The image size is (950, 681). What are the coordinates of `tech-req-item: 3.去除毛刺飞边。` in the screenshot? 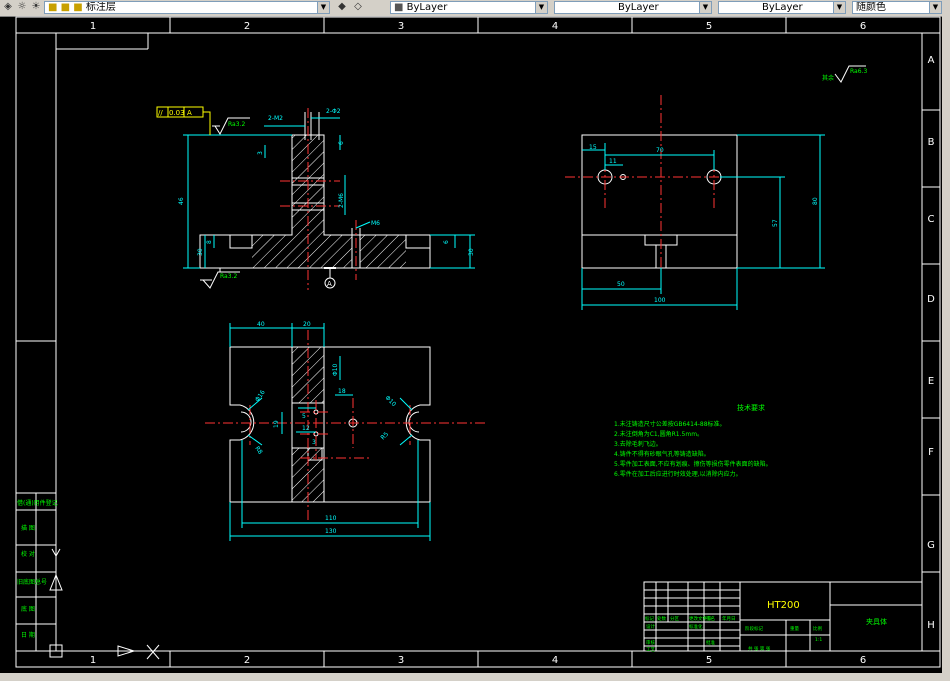 It's located at (638, 444).